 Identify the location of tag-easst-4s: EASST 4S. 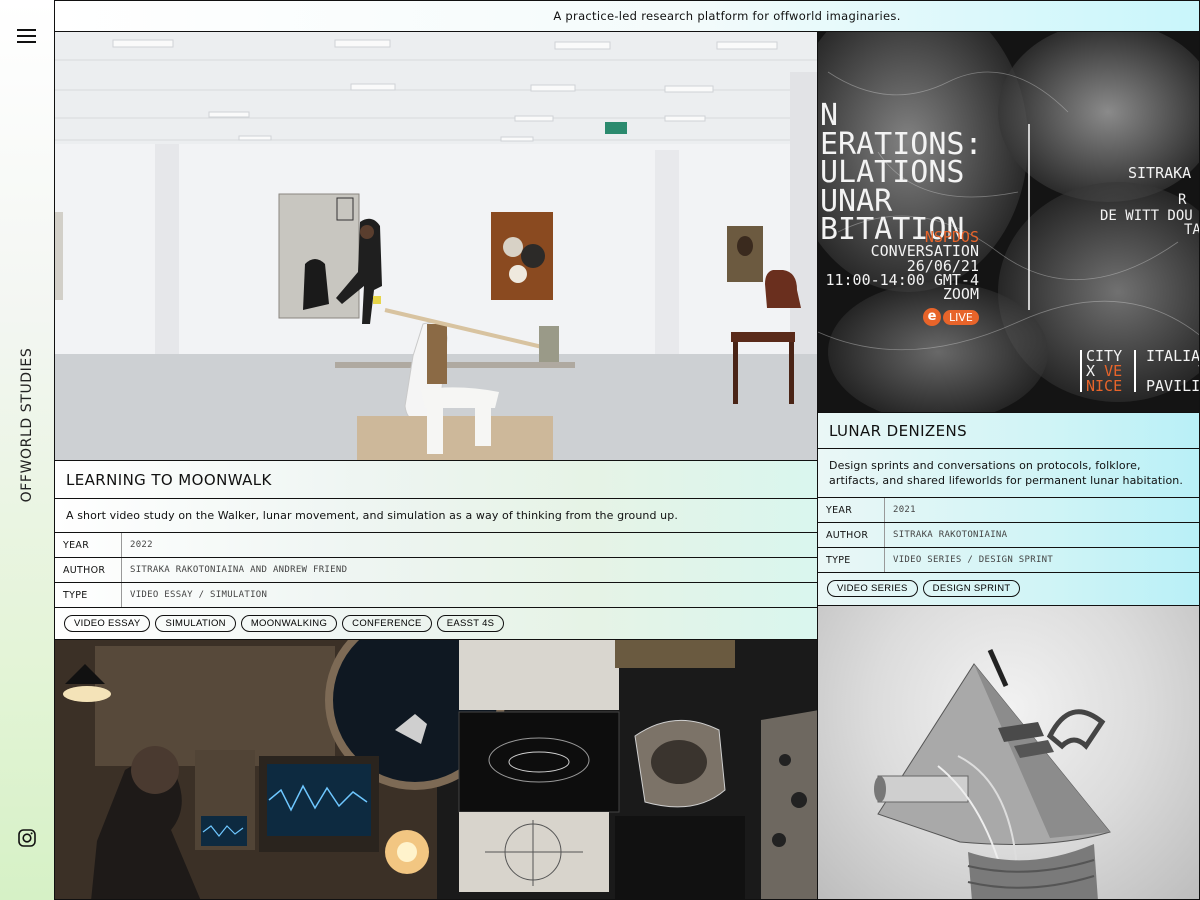
(470, 623).